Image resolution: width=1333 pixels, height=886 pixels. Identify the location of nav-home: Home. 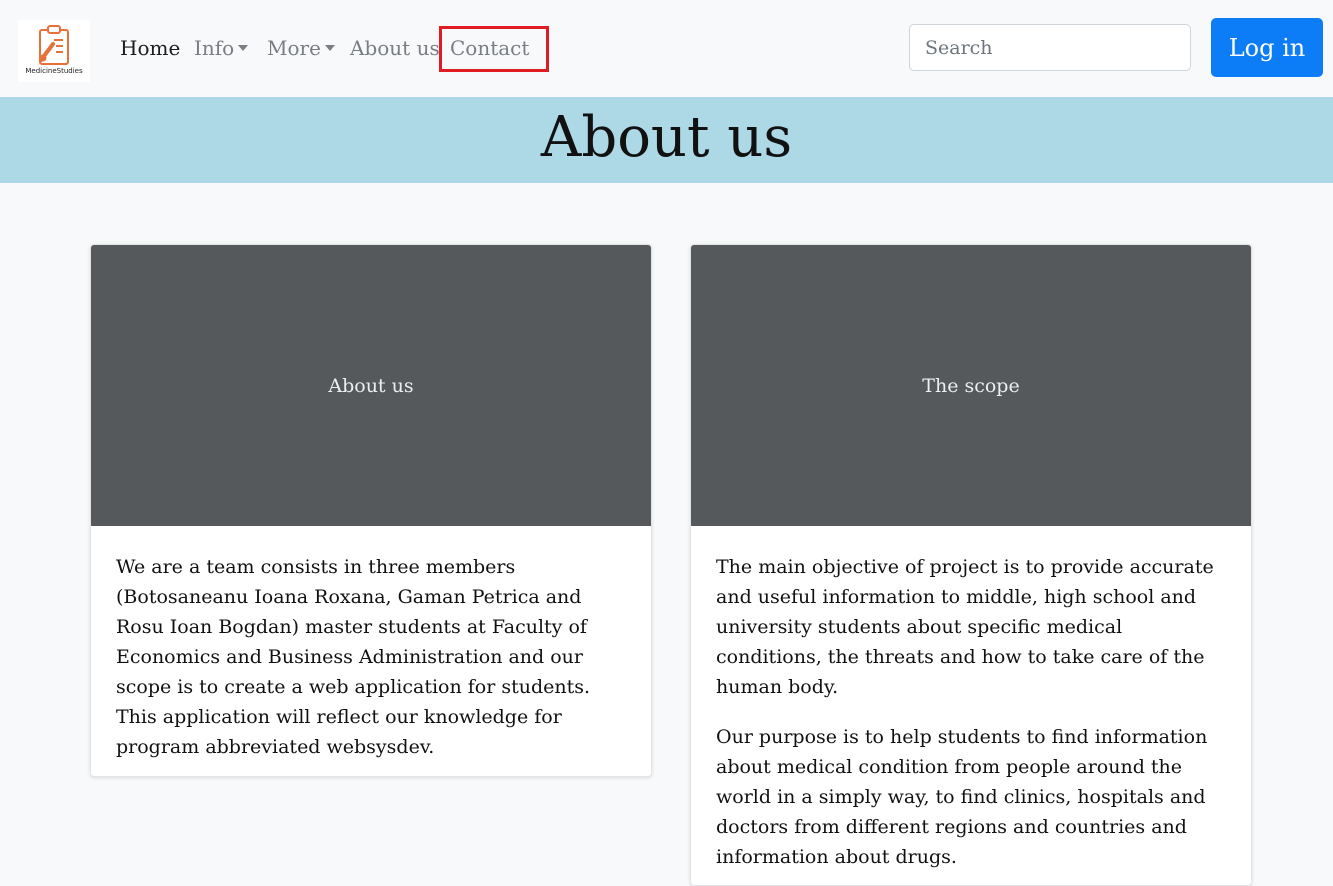
(150, 48).